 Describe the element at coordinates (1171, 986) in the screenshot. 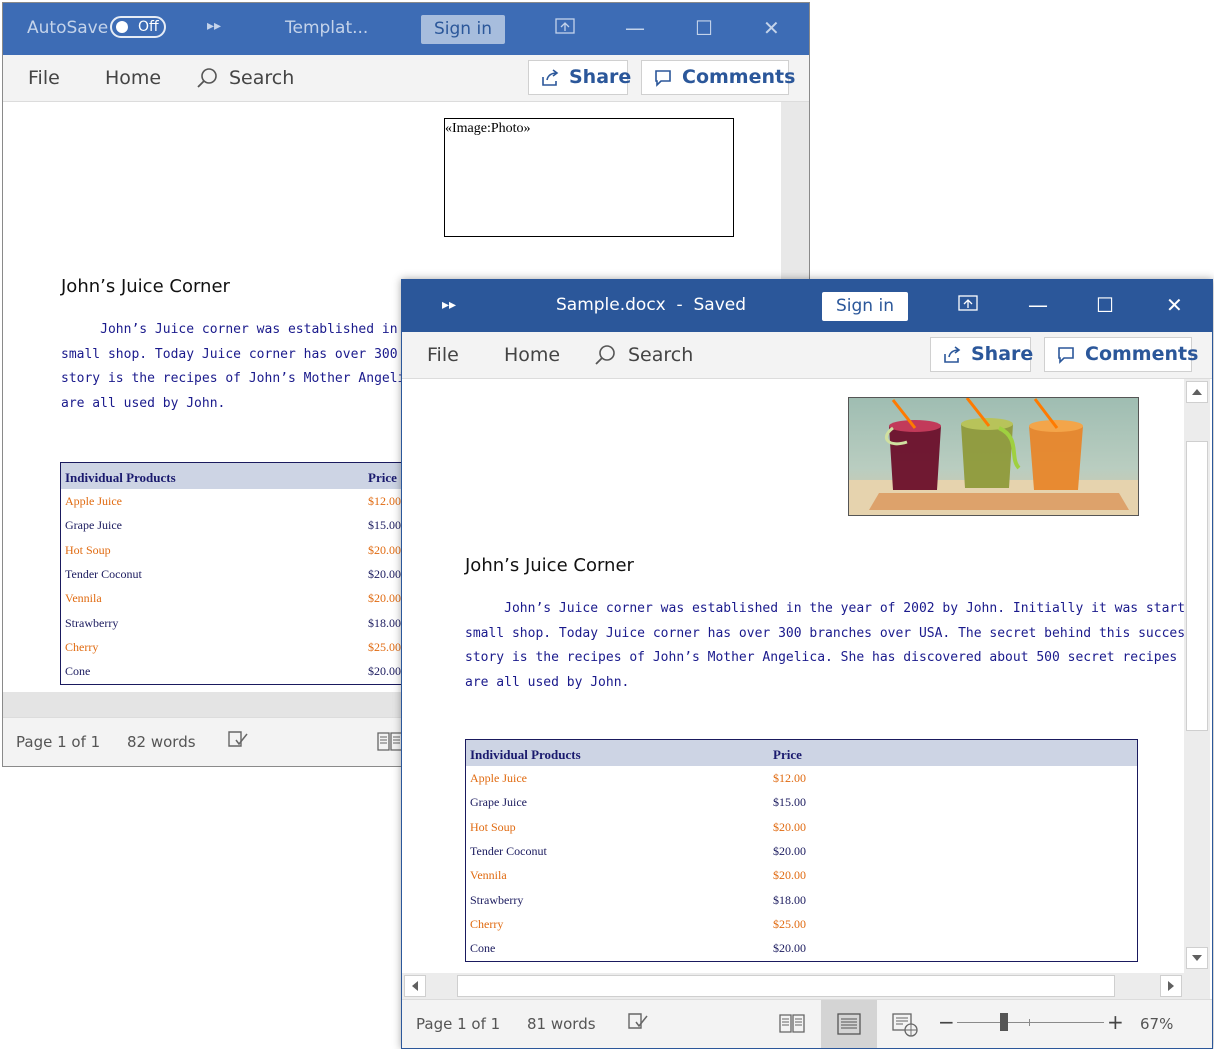

I see `scroll-right-button` at that location.